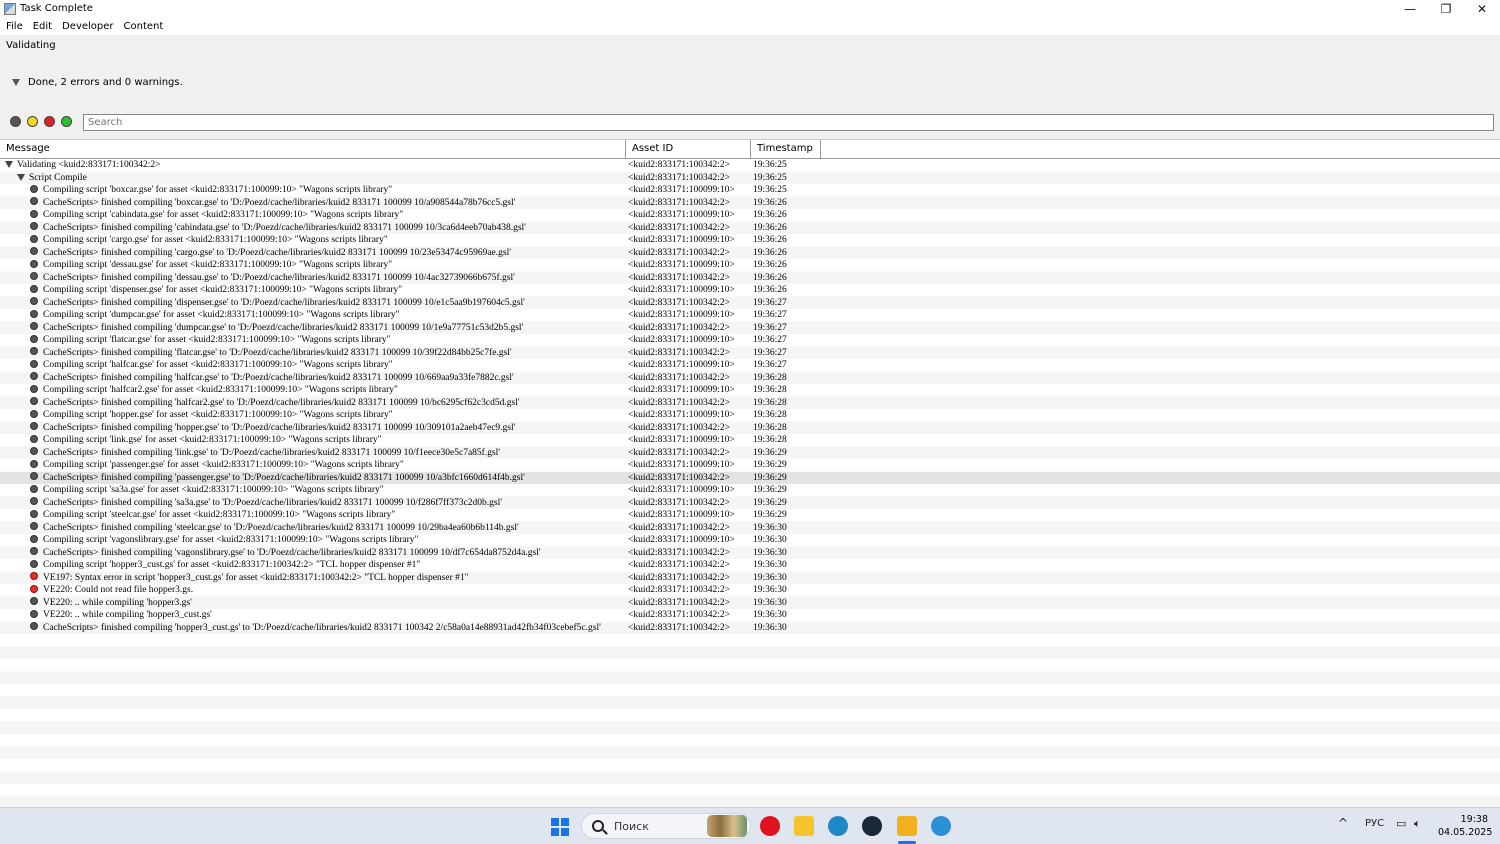 The height and width of the screenshot is (844, 1500). What do you see at coordinates (15, 121) in the screenshot?
I see `all-filter` at bounding box center [15, 121].